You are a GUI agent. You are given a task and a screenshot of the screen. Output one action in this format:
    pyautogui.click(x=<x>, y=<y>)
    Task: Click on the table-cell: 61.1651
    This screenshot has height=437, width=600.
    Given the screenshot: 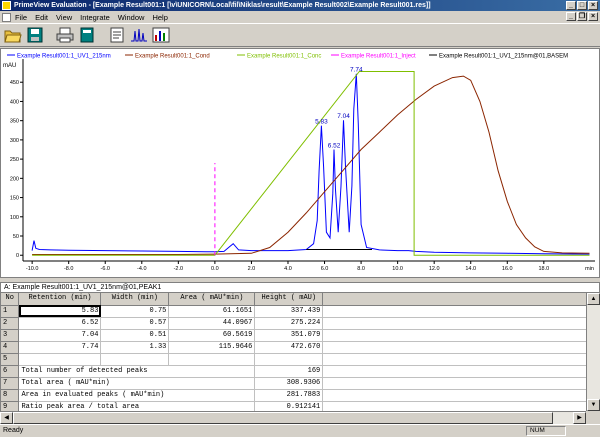 What is the action you would take?
    pyautogui.click(x=212, y=311)
    